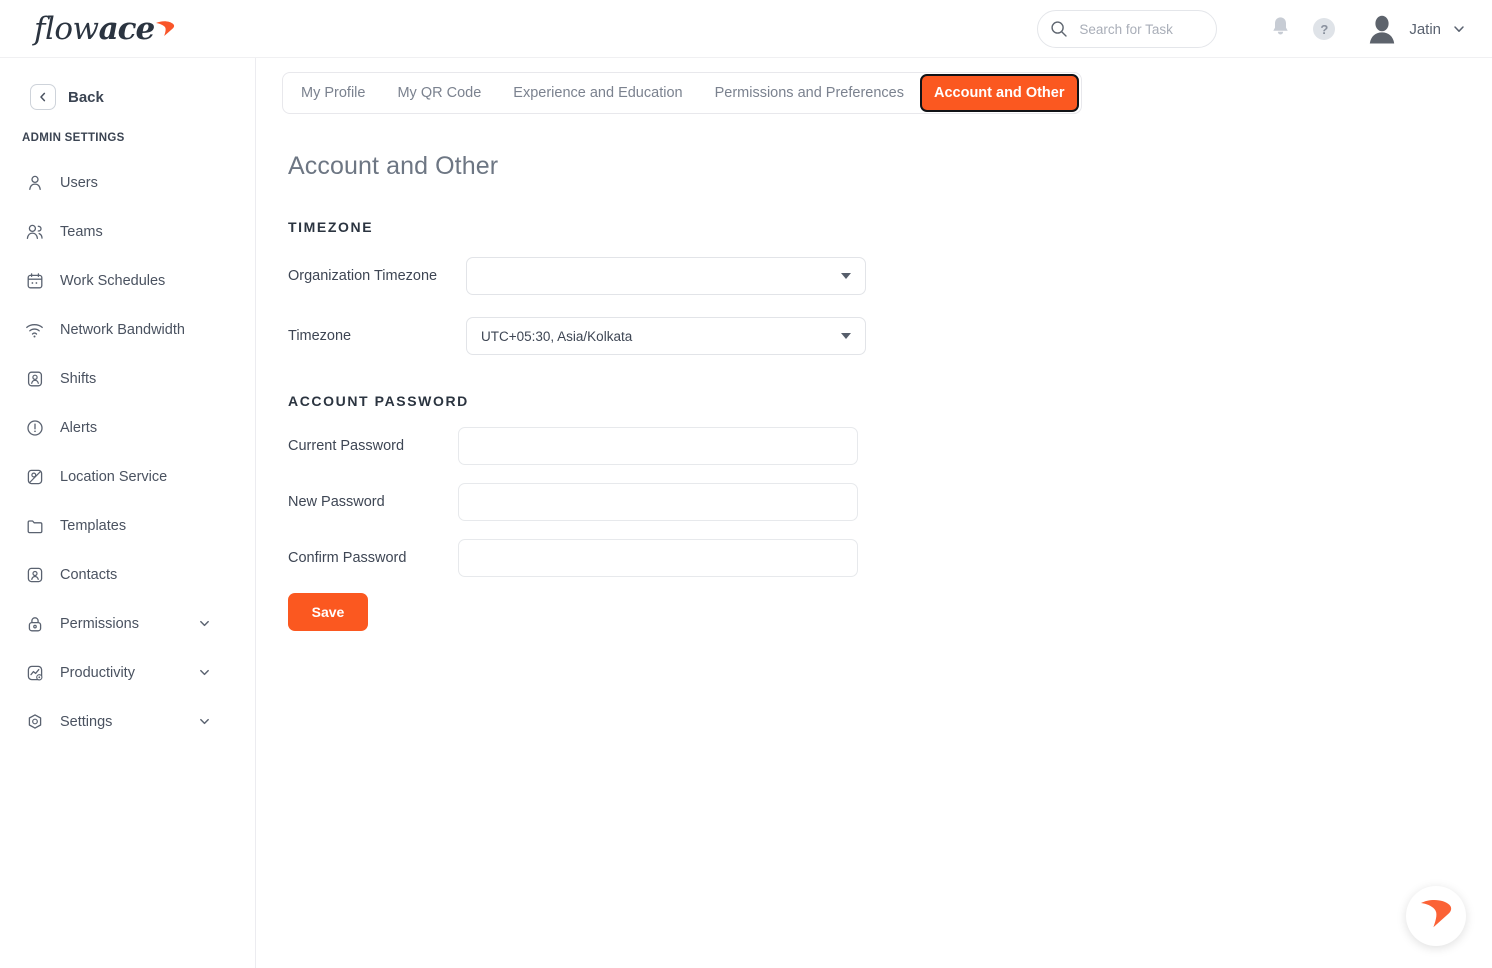 The image size is (1492, 968). I want to click on badge-user-icon, so click(34, 378).